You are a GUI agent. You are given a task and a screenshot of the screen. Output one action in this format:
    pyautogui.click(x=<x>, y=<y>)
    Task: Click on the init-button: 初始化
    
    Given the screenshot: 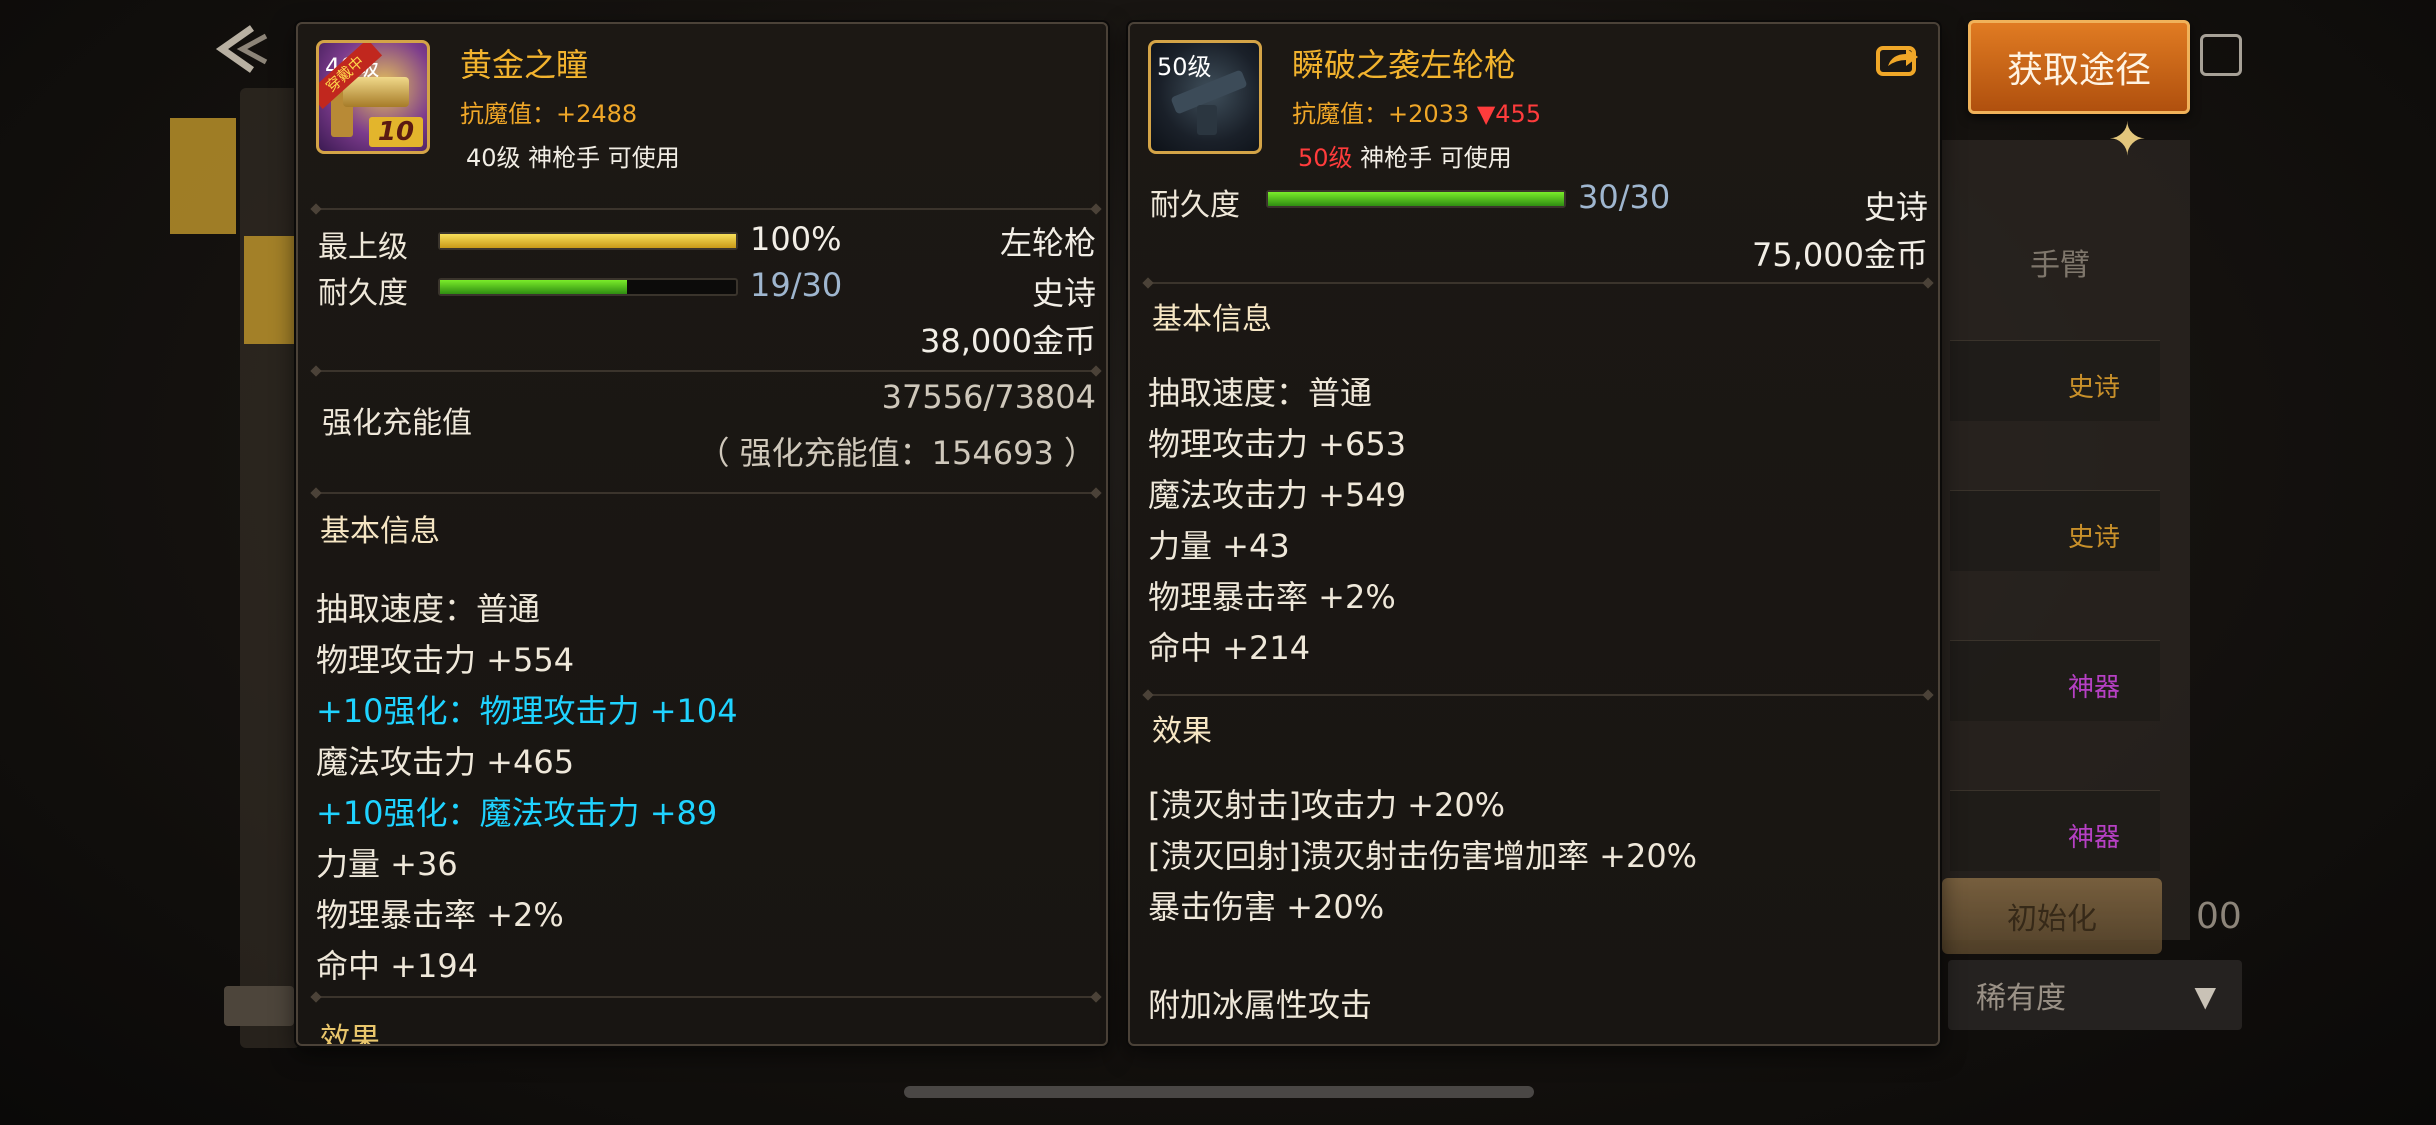 What is the action you would take?
    pyautogui.click(x=2052, y=916)
    